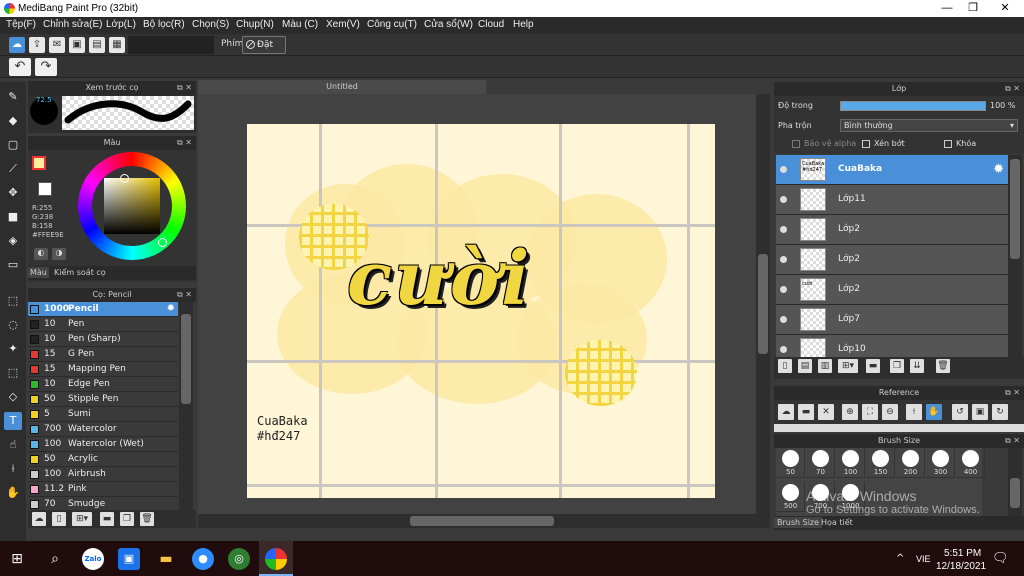 This screenshot has width=1024, height=576. I want to click on fit-icon: ⛶, so click(870, 412).